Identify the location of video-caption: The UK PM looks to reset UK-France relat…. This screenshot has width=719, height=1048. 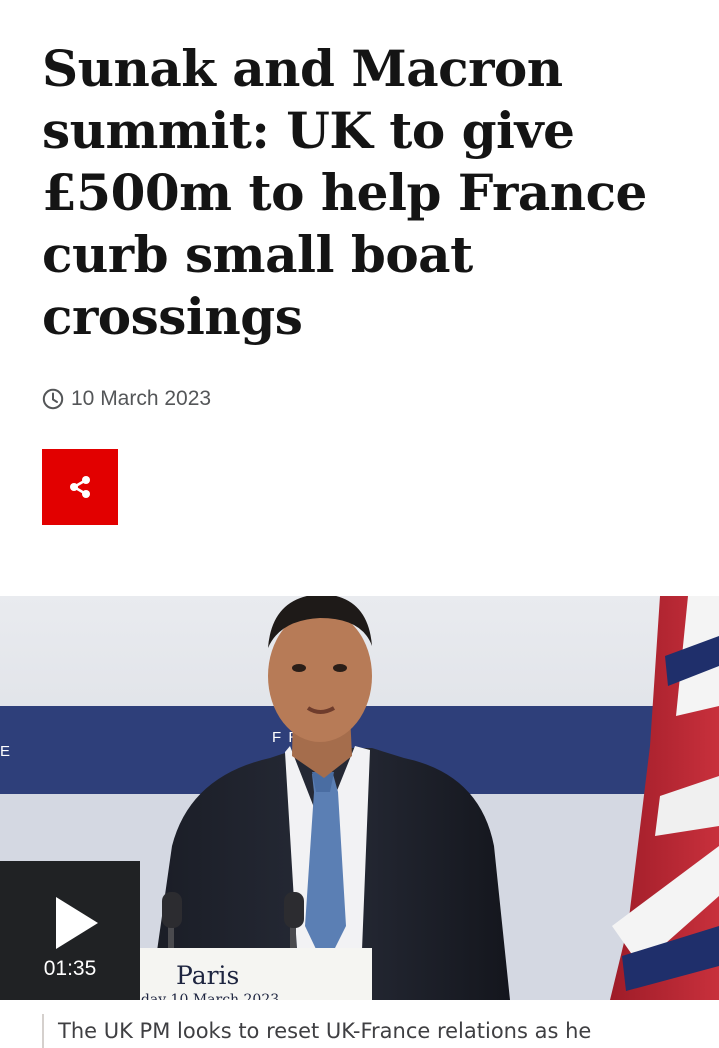
(316, 1031).